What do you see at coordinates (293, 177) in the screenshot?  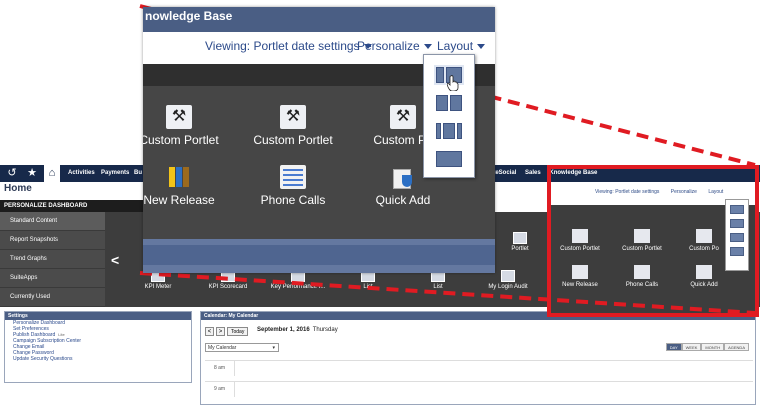 I see `list-icon` at bounding box center [293, 177].